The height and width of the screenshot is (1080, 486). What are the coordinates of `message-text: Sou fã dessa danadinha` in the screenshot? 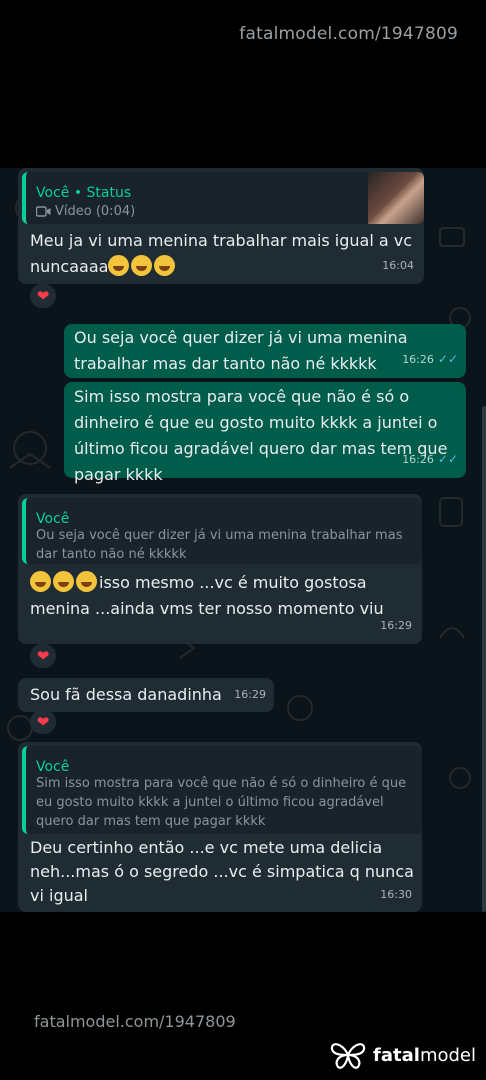 It's located at (126, 694).